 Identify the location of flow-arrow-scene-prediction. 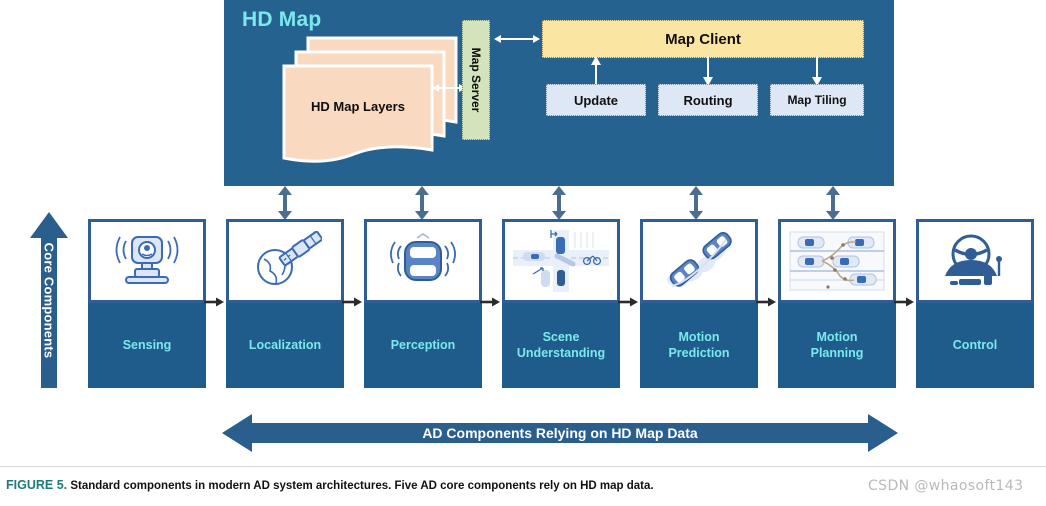
(628, 302).